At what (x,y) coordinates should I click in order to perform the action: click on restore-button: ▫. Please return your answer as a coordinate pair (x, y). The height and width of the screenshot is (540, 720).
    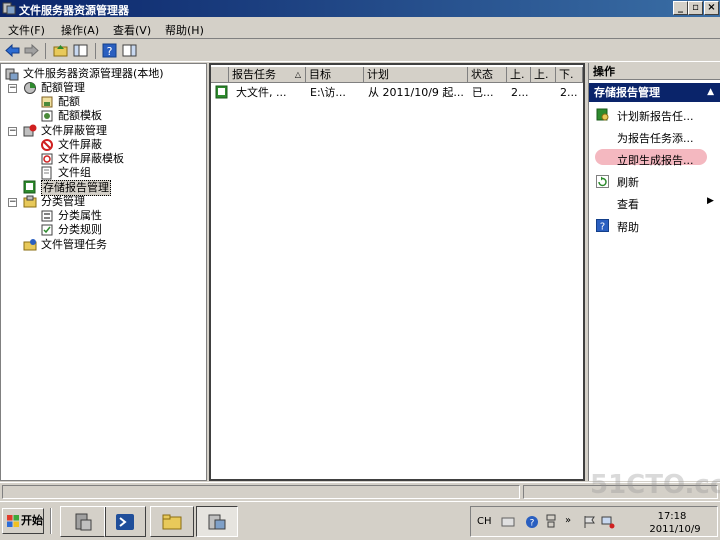
    Looking at the image, I should click on (695, 8).